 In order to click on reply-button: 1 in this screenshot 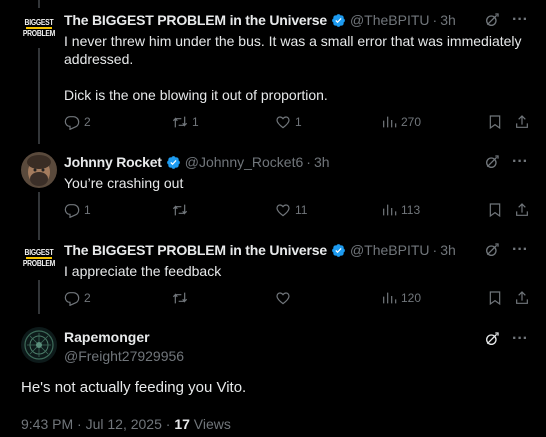, I will do `click(77, 210)`.